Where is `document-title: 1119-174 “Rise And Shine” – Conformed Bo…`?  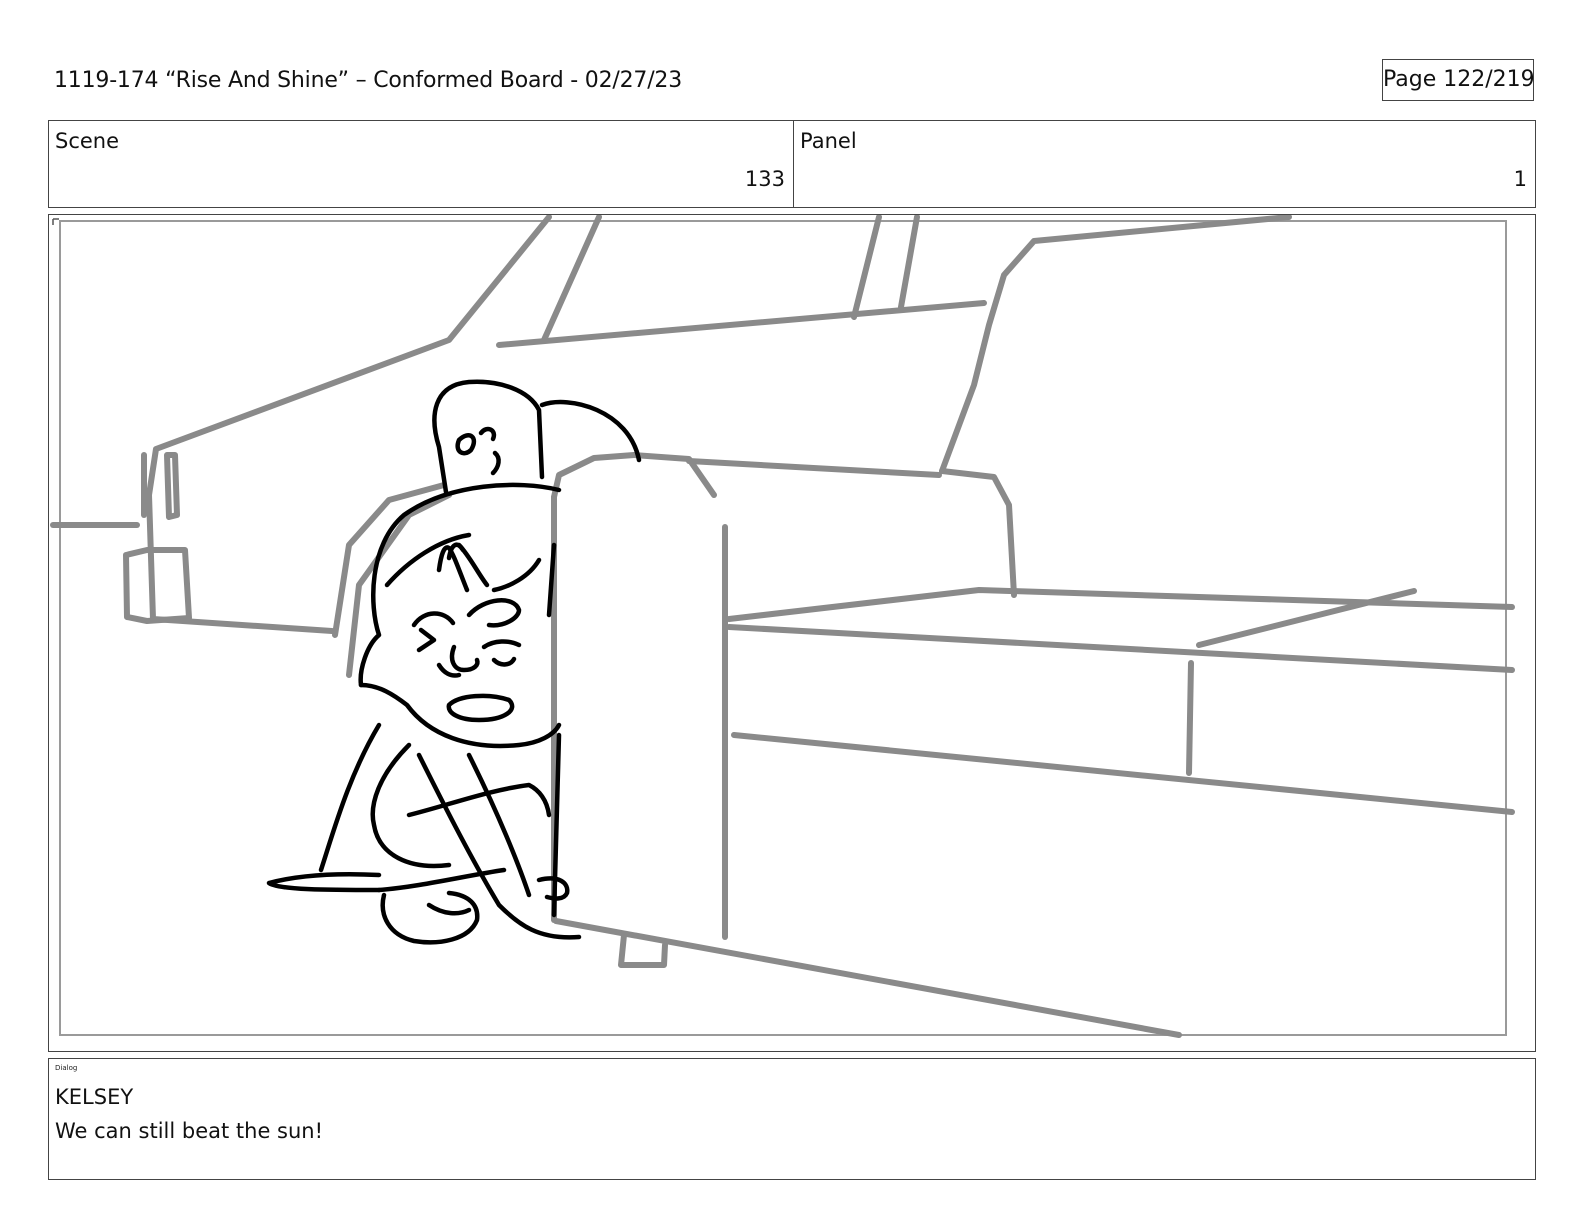
document-title: 1119-174 “Rise And Shine” – Conformed Bo… is located at coordinates (368, 80).